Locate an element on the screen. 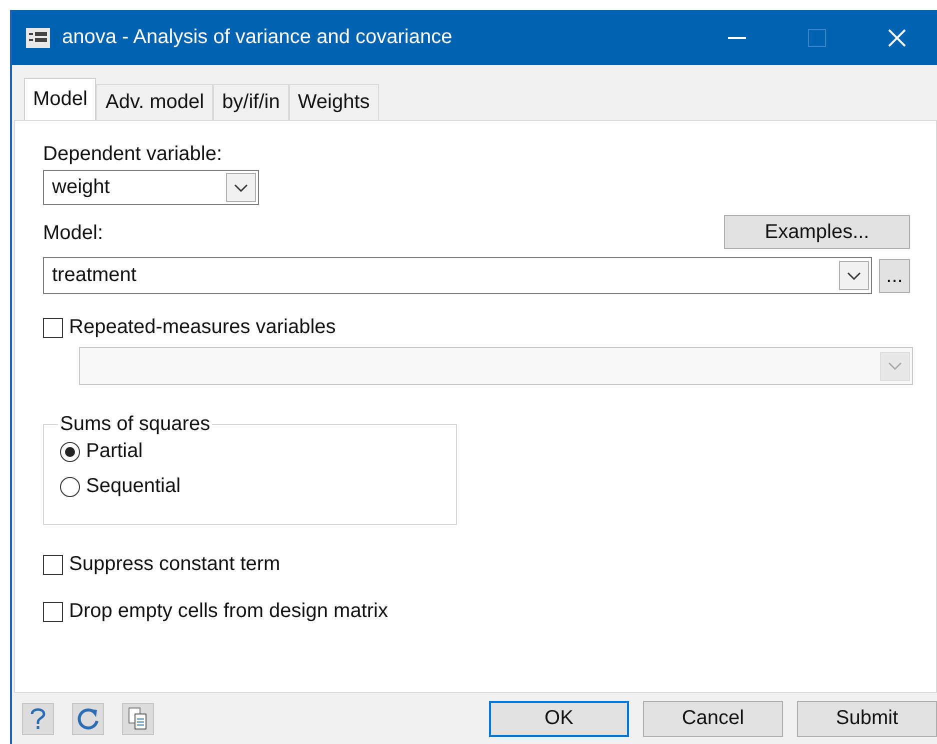 Image resolution: width=937 pixels, height=744 pixels. radio-label: Partial is located at coordinates (114, 451).